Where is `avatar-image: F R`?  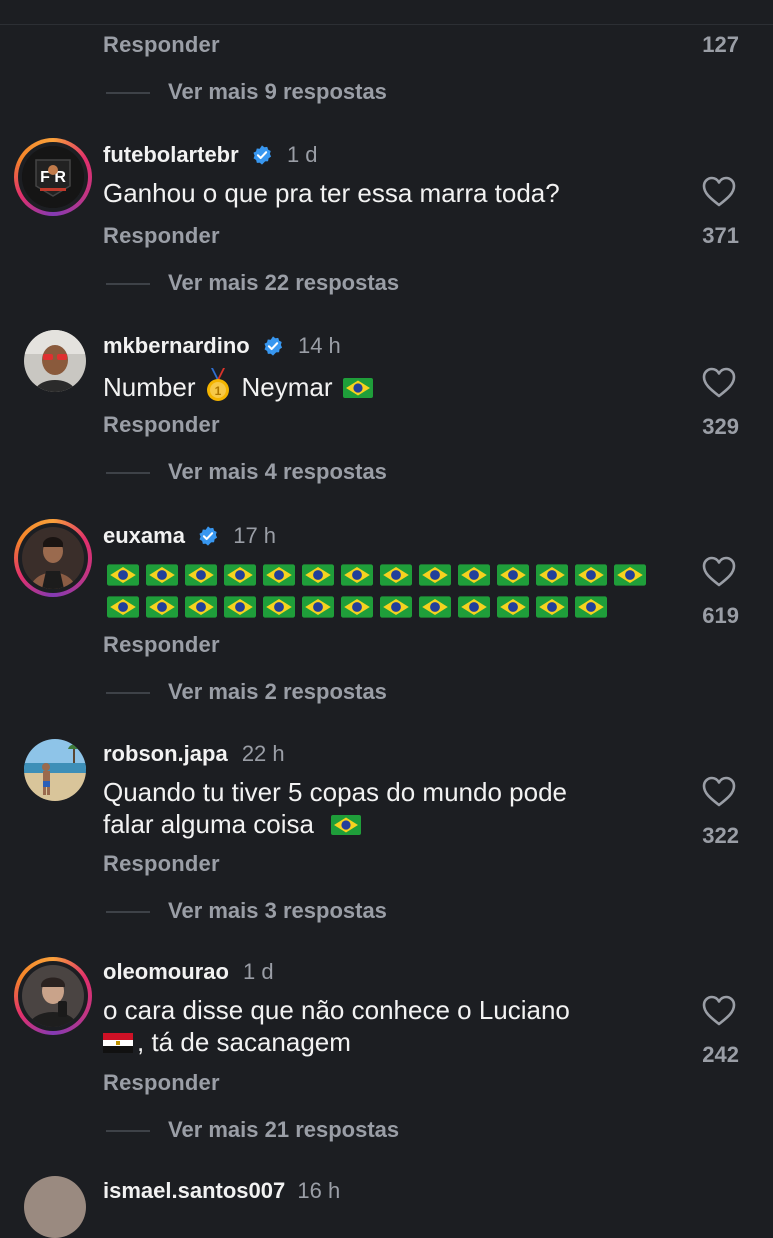 avatar-image: F R is located at coordinates (53, 177).